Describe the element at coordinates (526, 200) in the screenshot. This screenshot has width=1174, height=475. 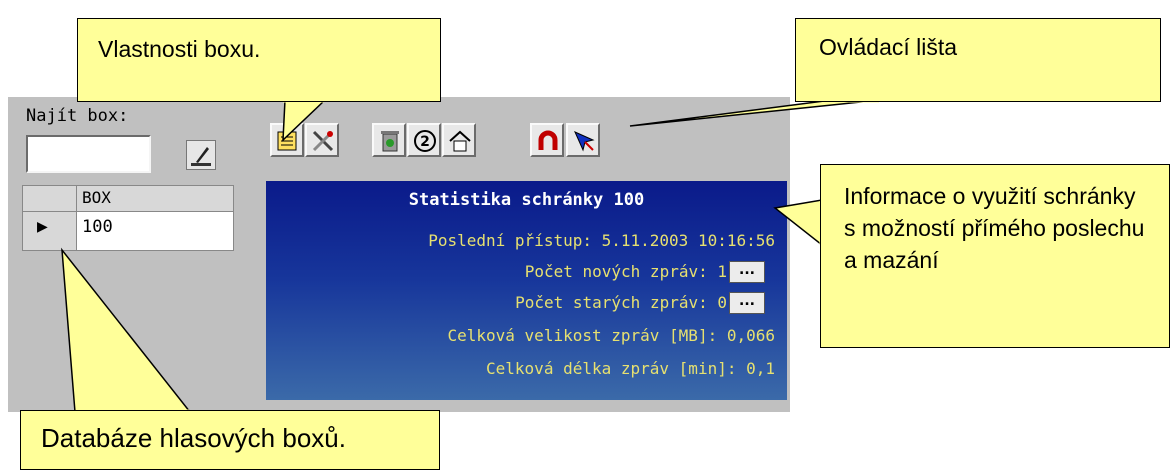
I see `statistics-title: Statistika schránky 100` at that location.